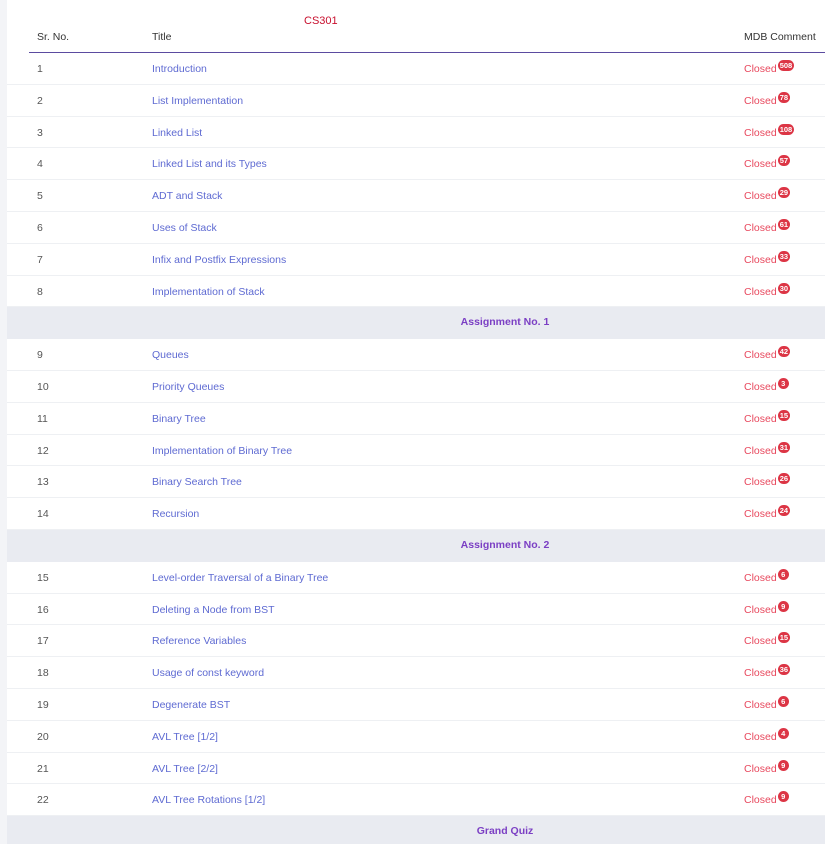 This screenshot has width=825, height=844. What do you see at coordinates (416, 260) in the screenshot?
I see `table-row: 7 Infix and Postfix Expressions Closed 33` at bounding box center [416, 260].